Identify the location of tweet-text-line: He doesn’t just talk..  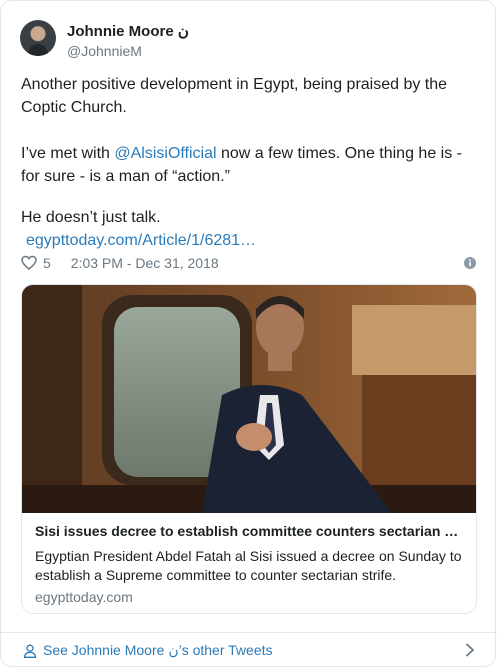
(91, 217).